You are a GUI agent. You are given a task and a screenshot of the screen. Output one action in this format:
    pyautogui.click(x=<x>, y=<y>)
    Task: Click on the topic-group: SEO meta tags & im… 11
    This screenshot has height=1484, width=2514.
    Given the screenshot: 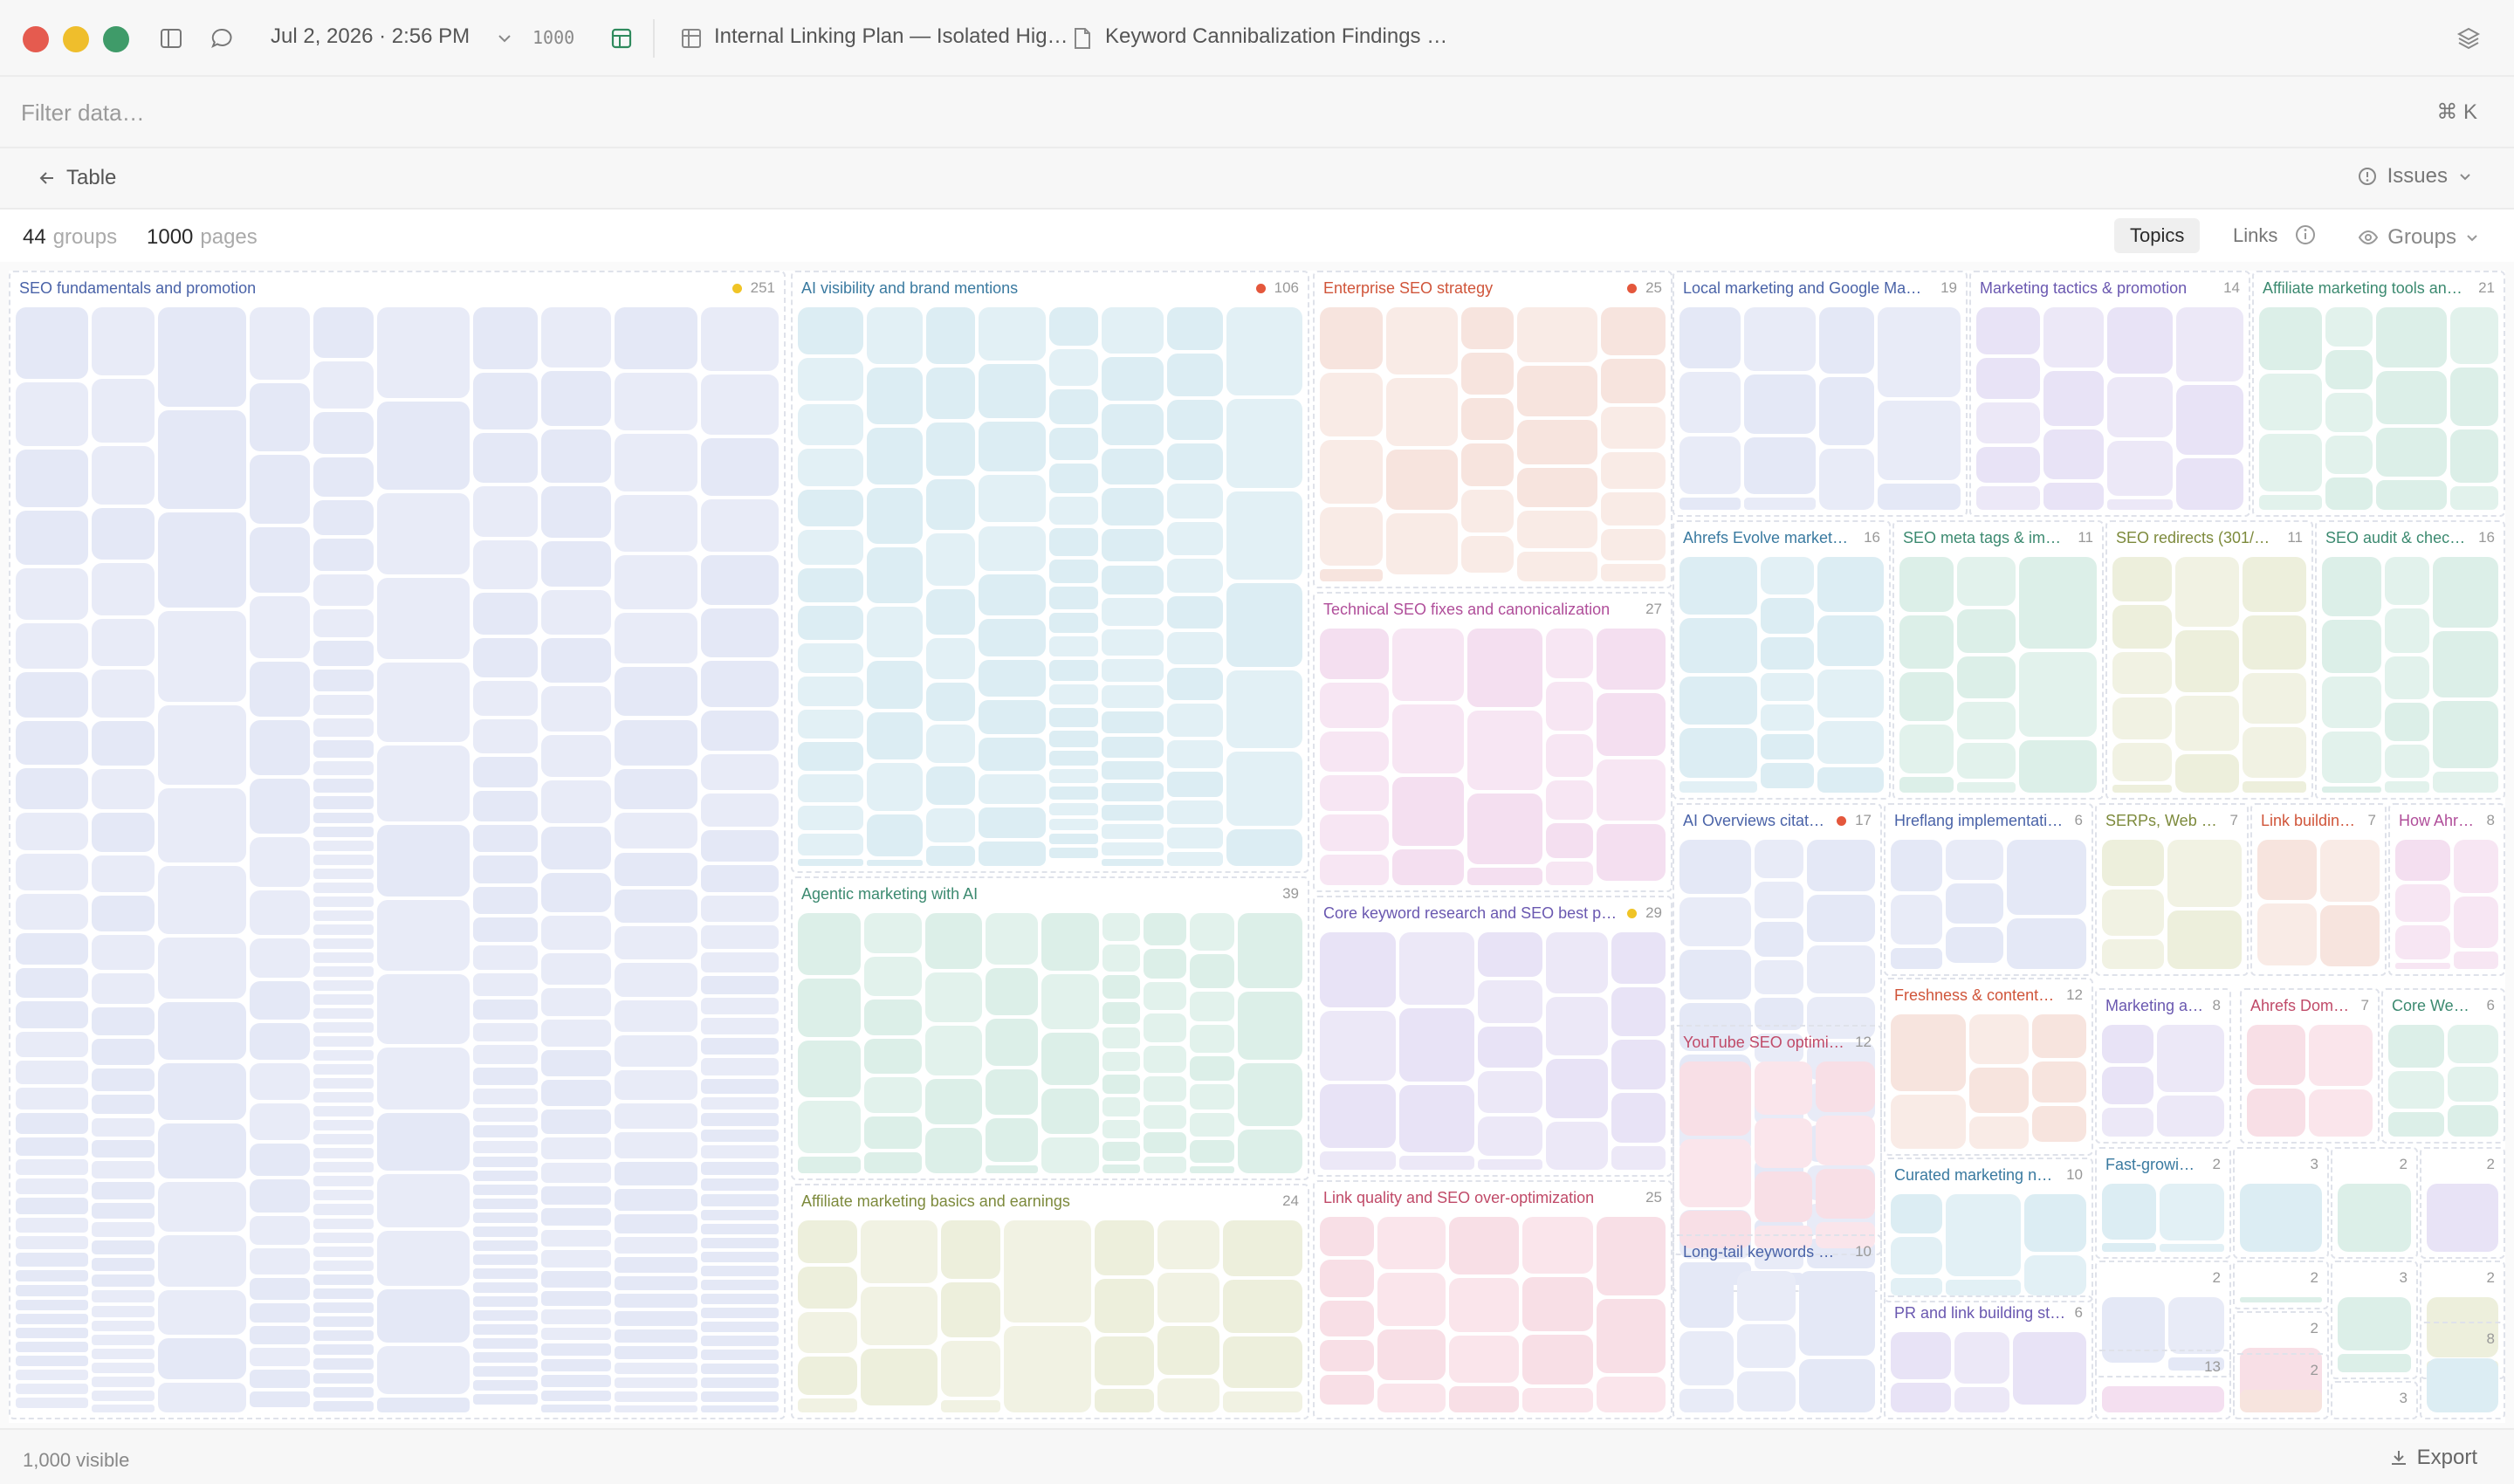 What is the action you would take?
    pyautogui.click(x=1998, y=660)
    